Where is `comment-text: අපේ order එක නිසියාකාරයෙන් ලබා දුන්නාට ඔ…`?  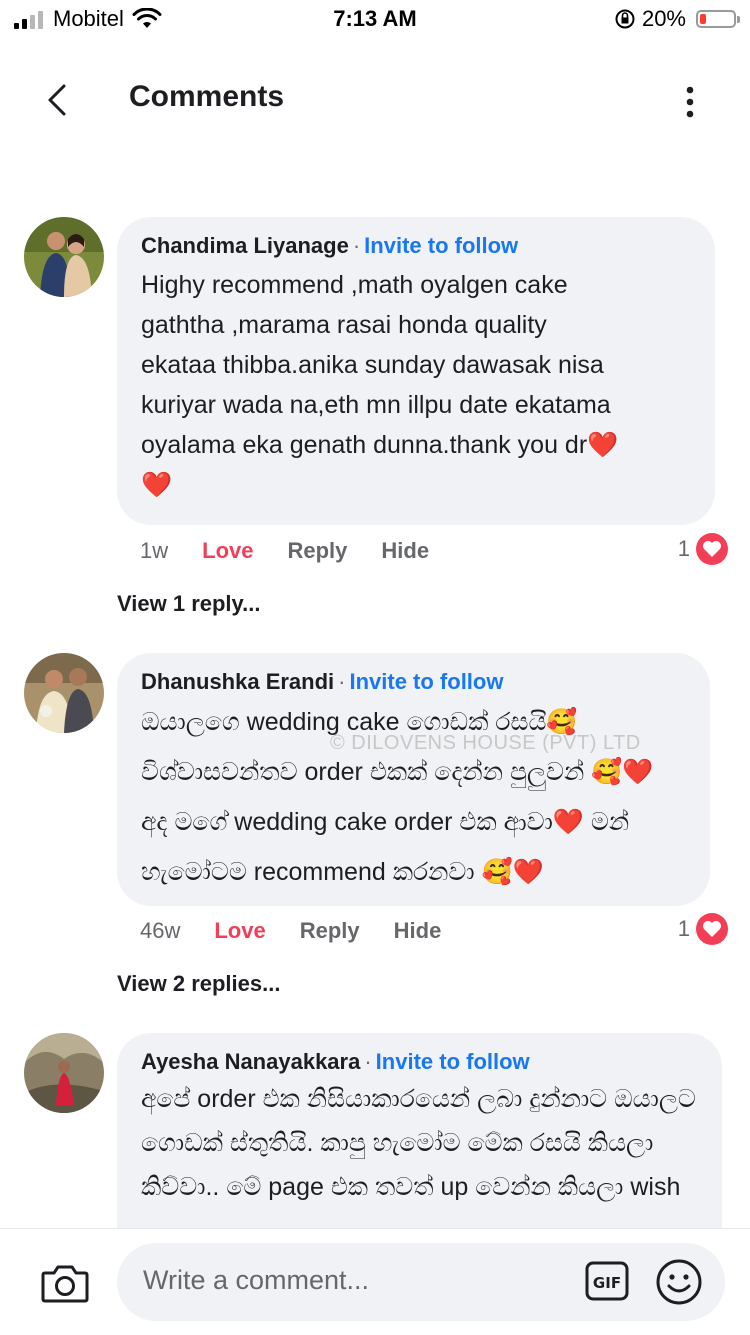 comment-text: අපේ order එක නිසියාකාරයෙන් ලබා දුන්නාට ඔ… is located at coordinates (418, 1143).